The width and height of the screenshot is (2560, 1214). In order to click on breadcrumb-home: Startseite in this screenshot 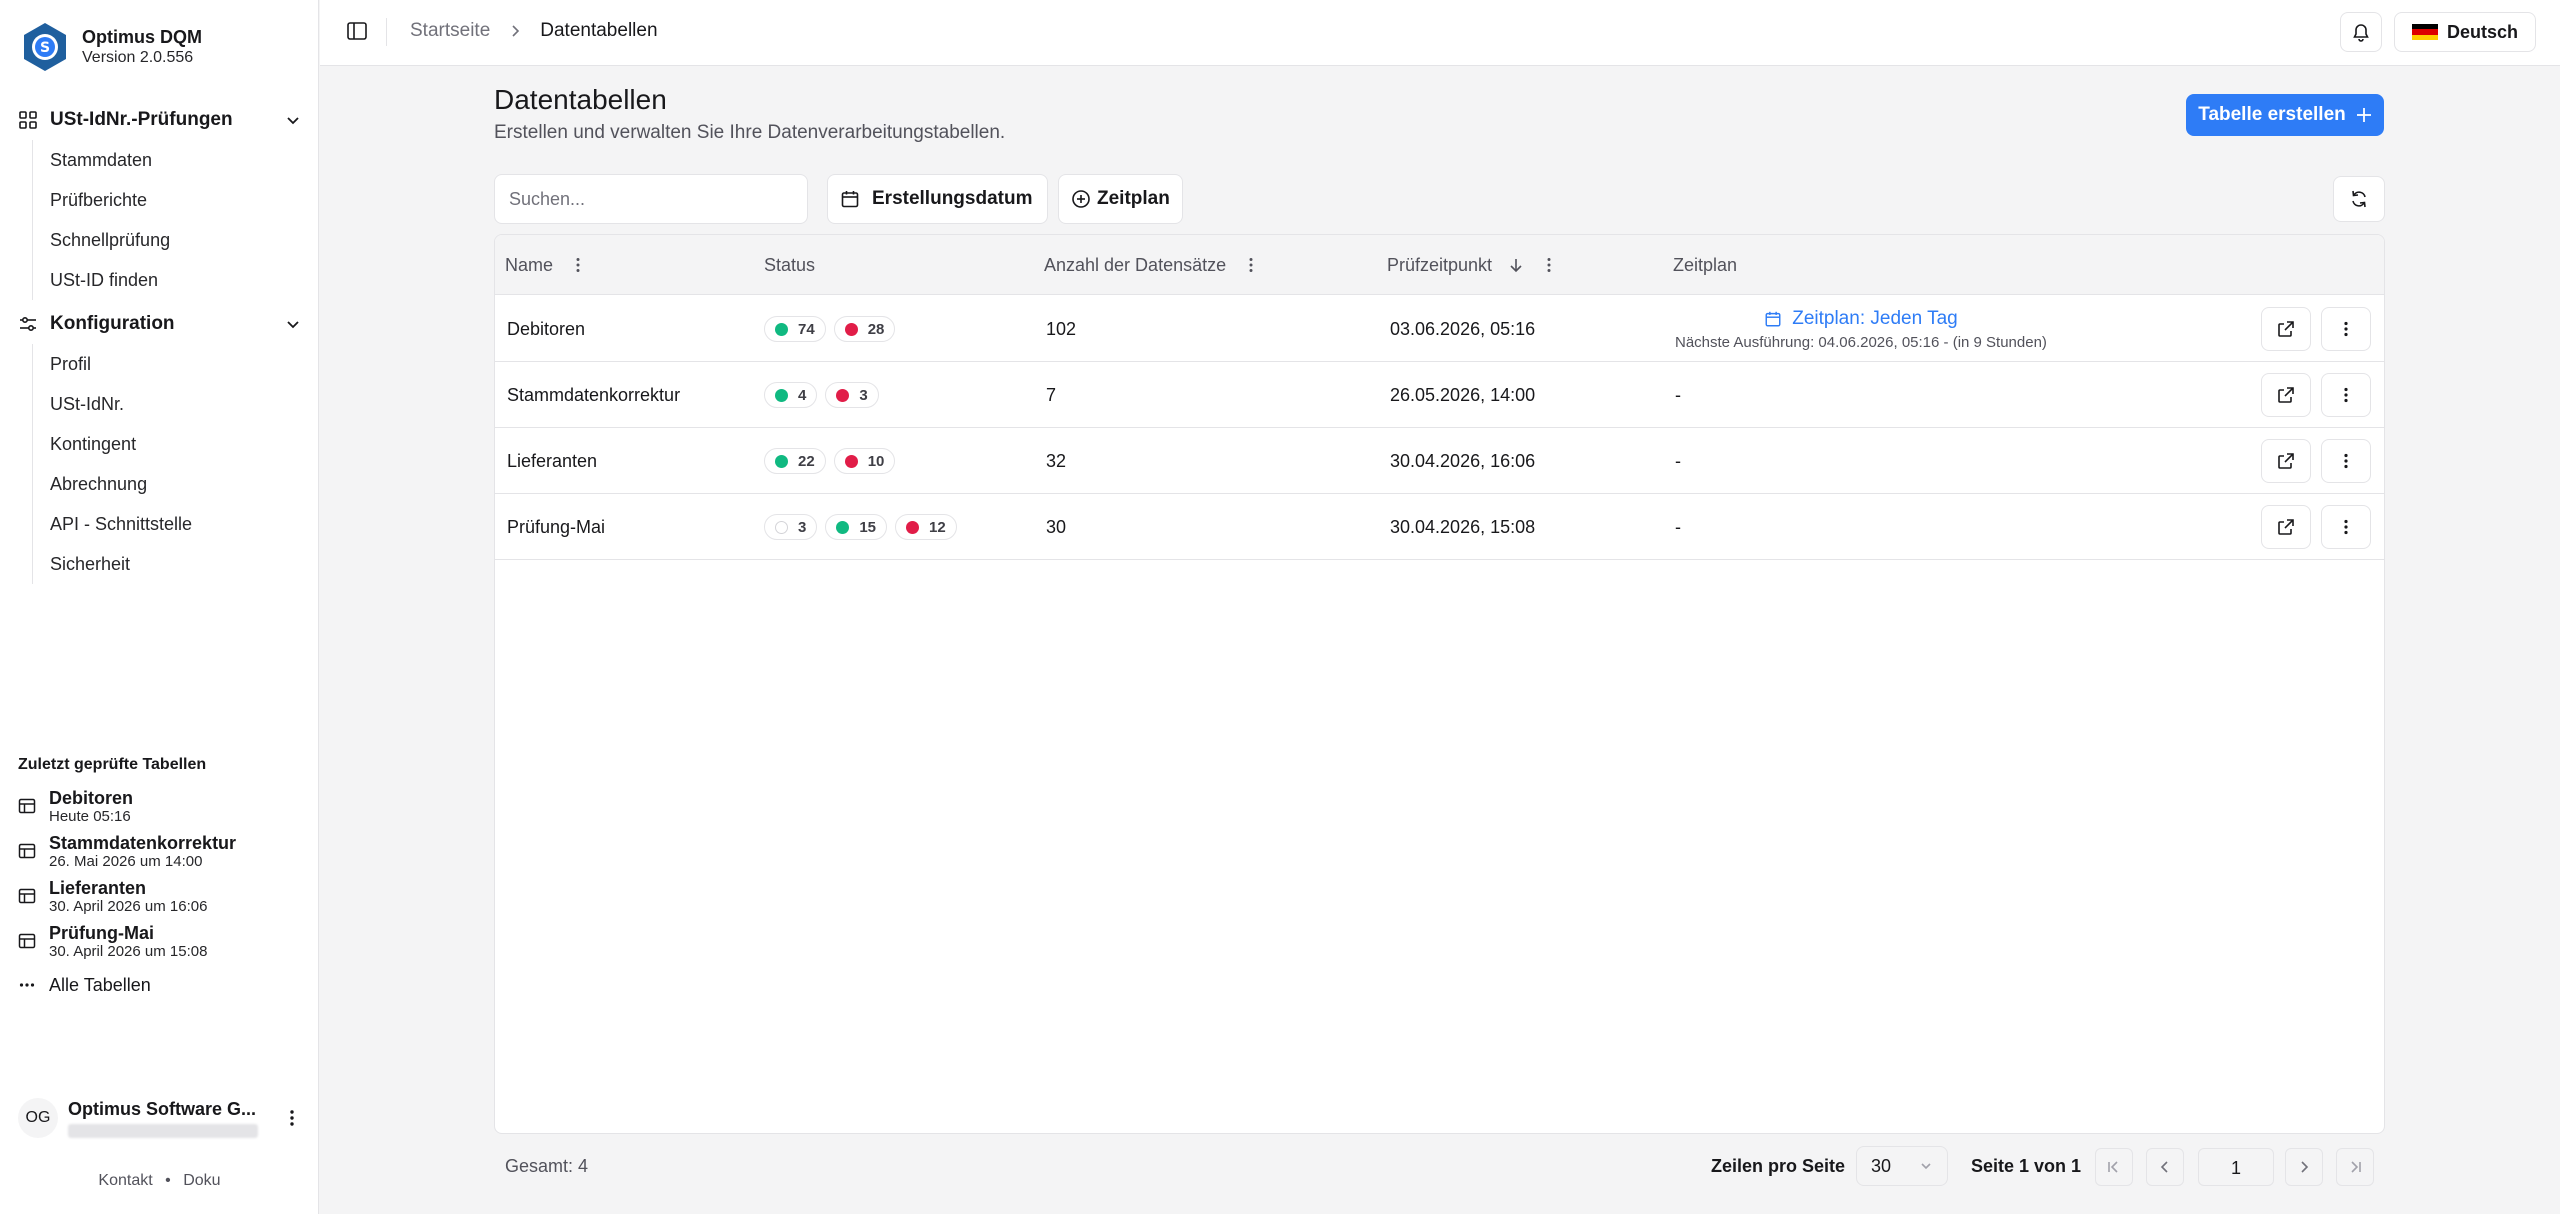, I will do `click(450, 31)`.